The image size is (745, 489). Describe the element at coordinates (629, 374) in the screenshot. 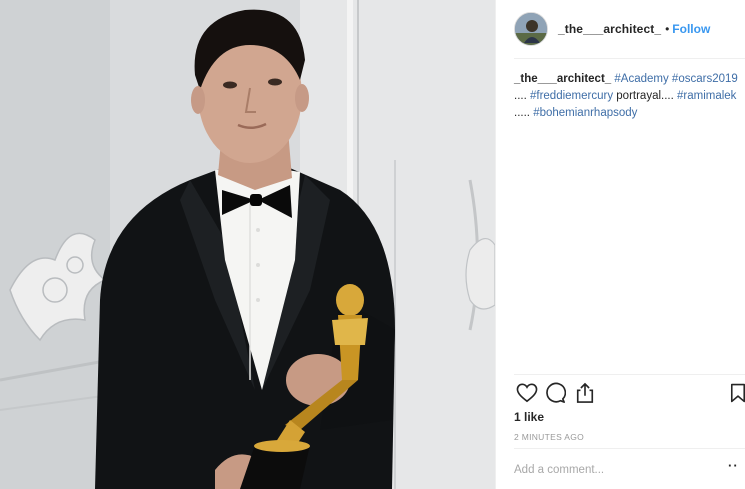

I see `actions-divider` at that location.